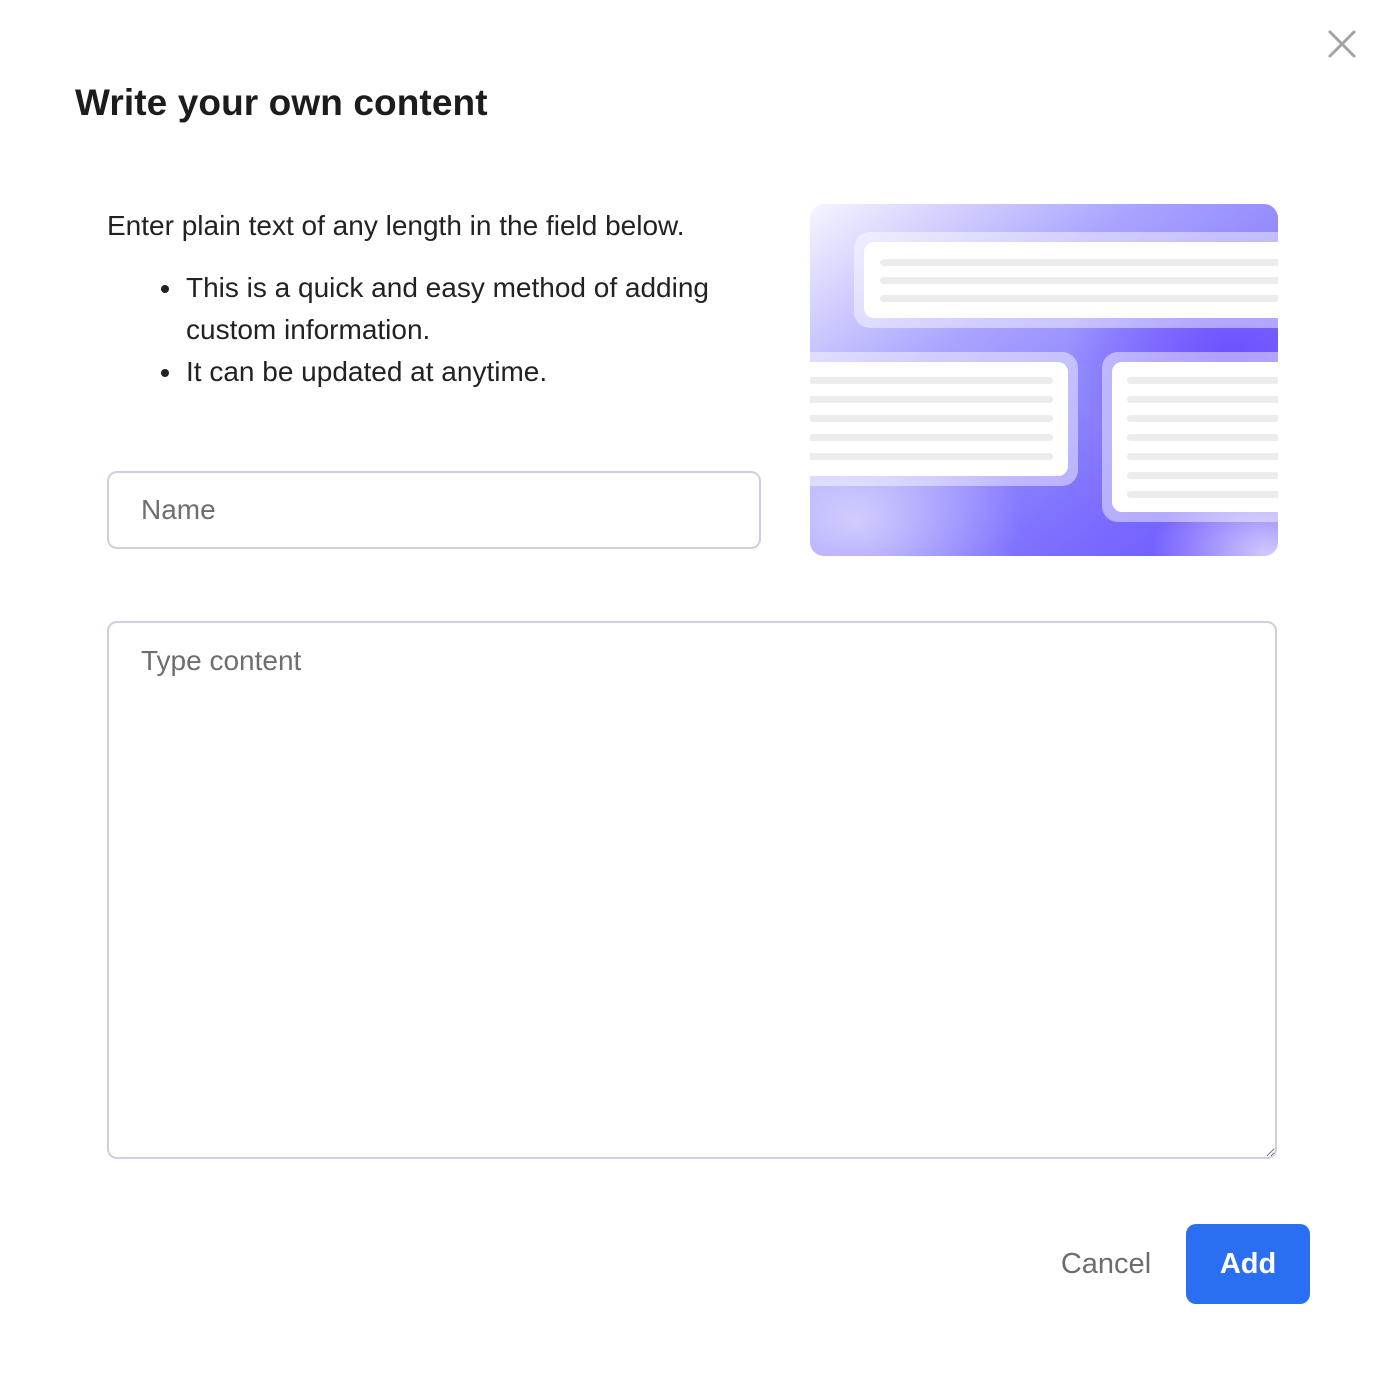 This screenshot has height=1376, width=1378. Describe the element at coordinates (1106, 1264) in the screenshot. I see `cancel-button: Cancel` at that location.